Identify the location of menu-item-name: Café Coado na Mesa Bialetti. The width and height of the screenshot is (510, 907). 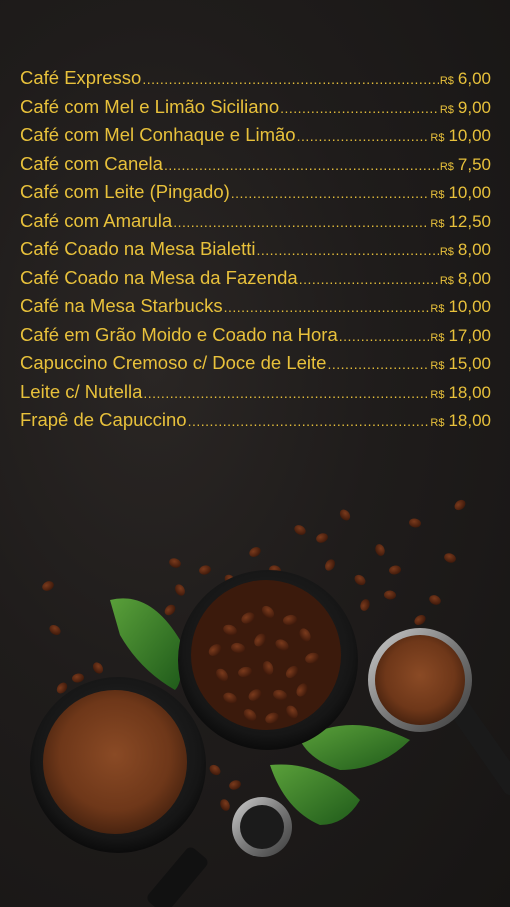
(138, 248).